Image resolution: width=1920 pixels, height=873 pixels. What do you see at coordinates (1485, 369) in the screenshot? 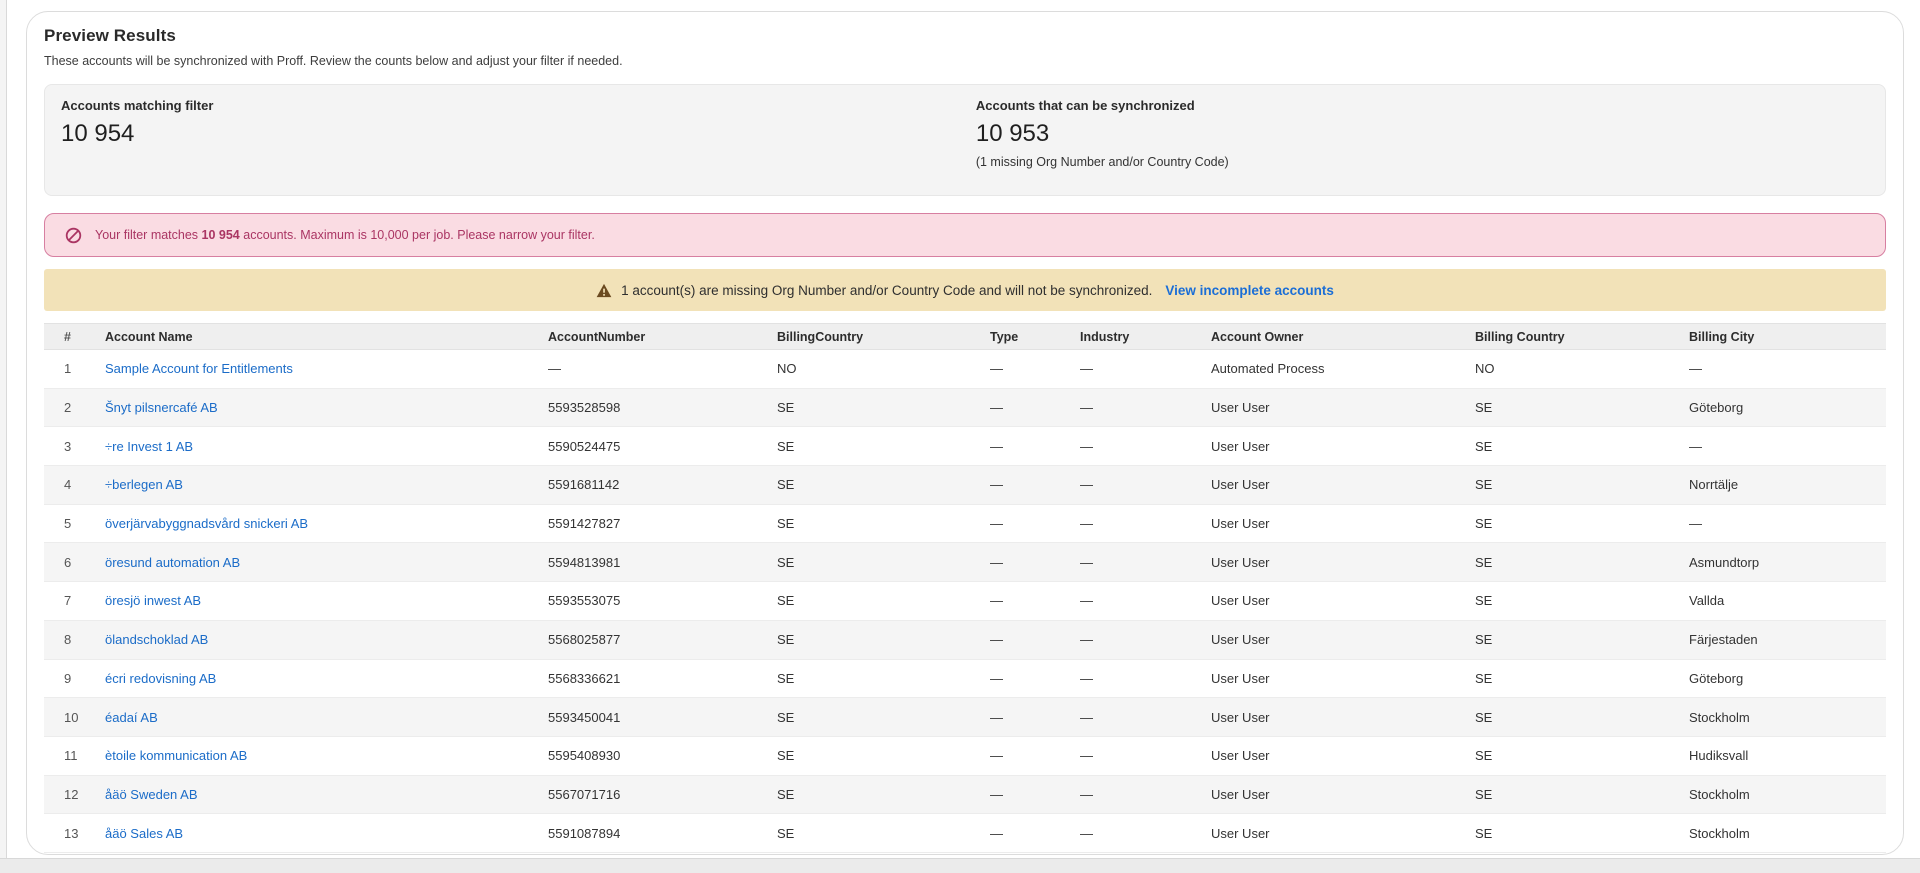
I see `billing-country-cell: NO` at bounding box center [1485, 369].